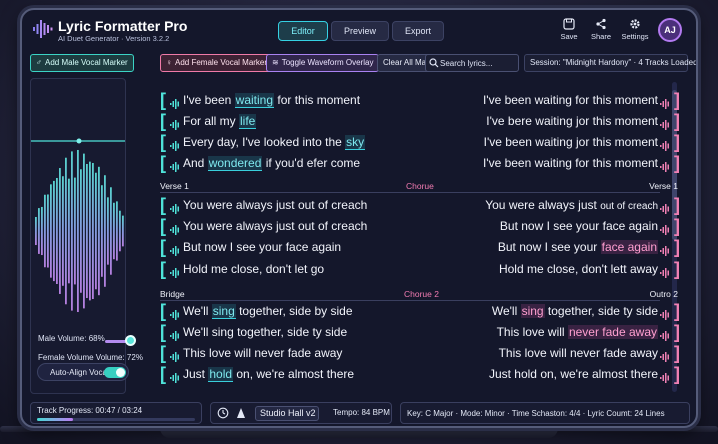 The width and height of the screenshot is (718, 444). I want to click on search-input, so click(472, 63).